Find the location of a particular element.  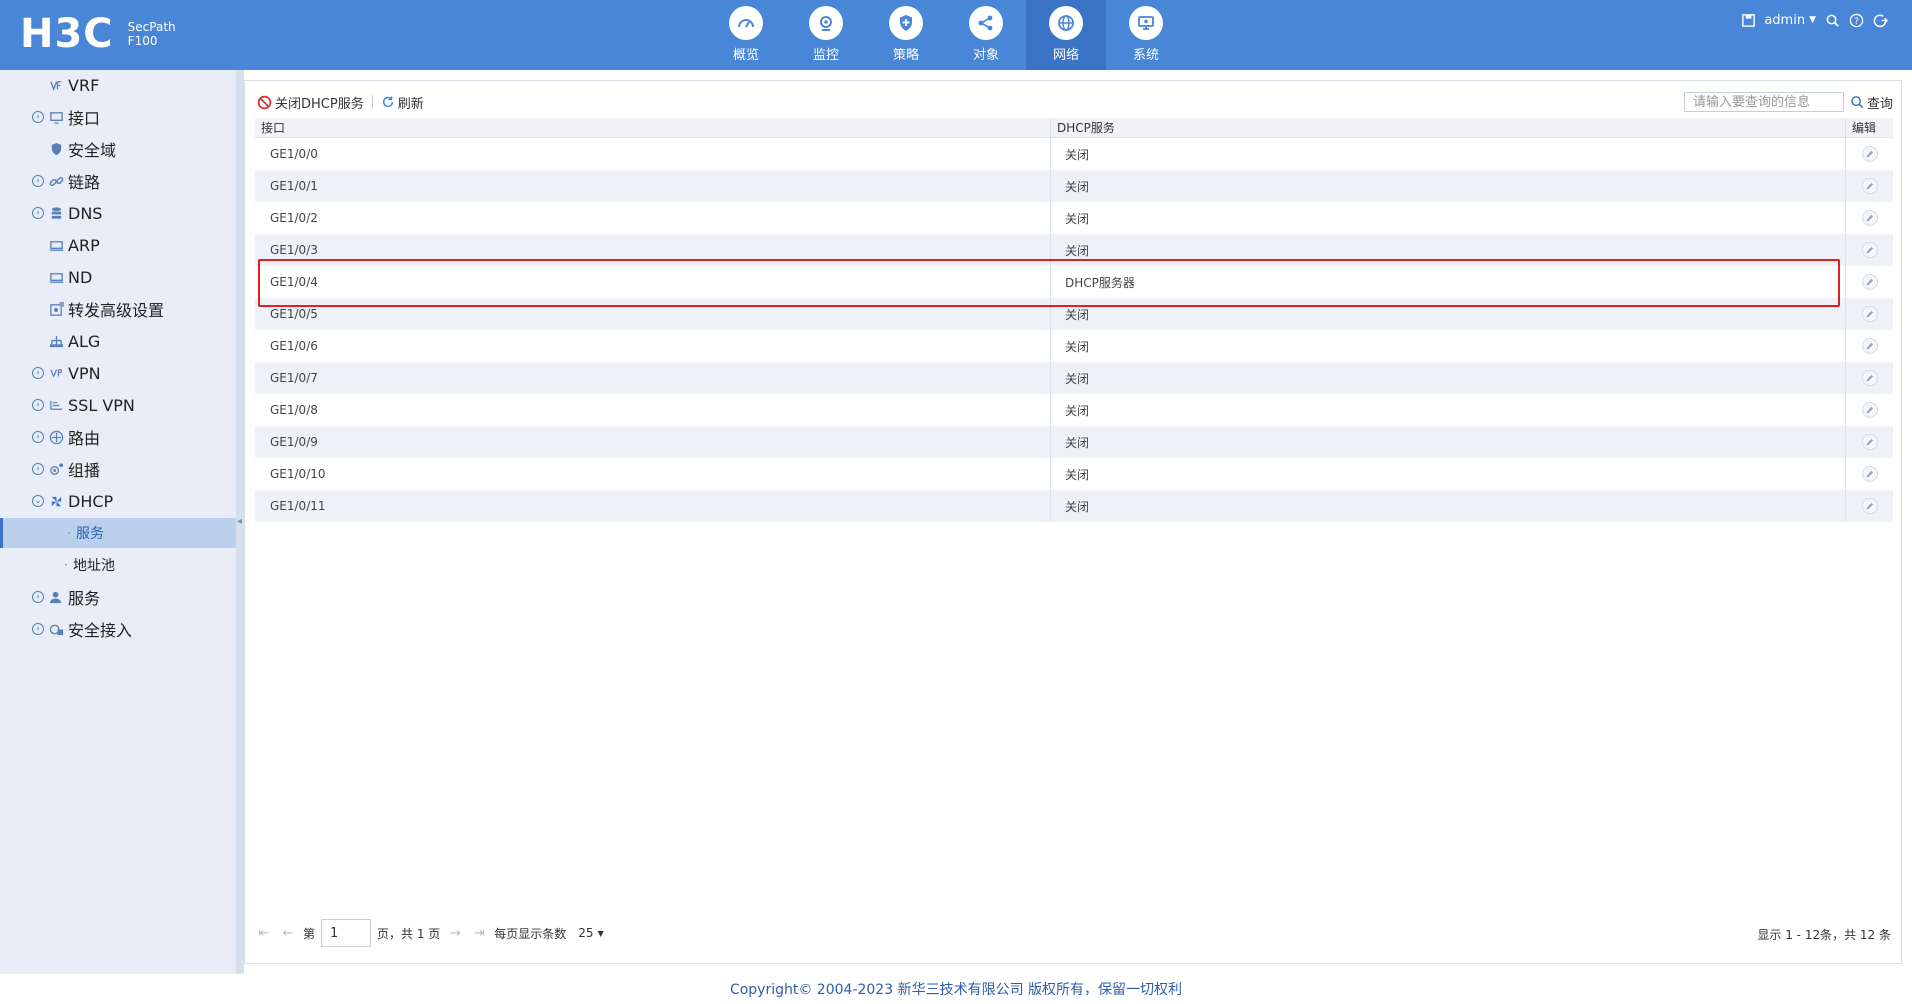

link-icon is located at coordinates (56, 181).